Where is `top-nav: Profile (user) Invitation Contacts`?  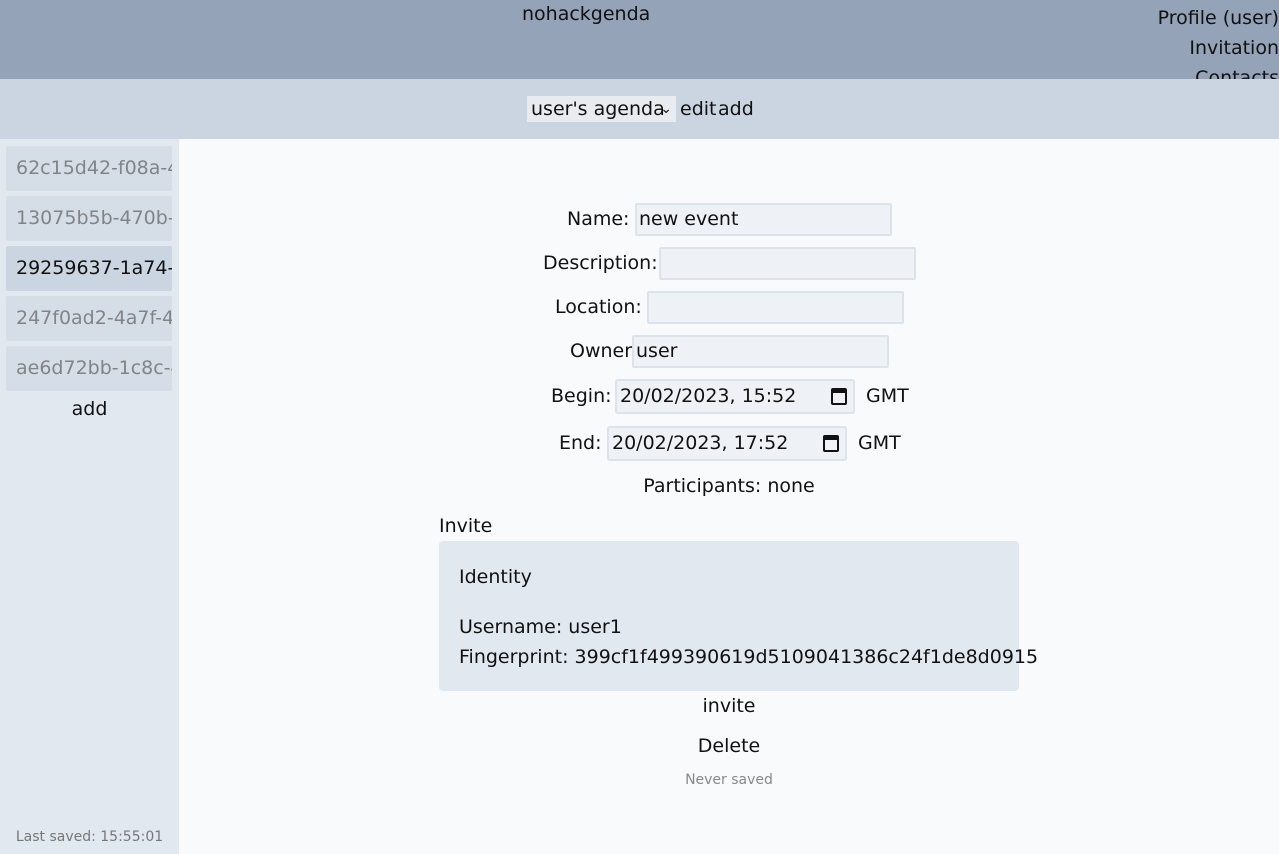
top-nav: Profile (user) Invitation Contacts is located at coordinates (1218, 41).